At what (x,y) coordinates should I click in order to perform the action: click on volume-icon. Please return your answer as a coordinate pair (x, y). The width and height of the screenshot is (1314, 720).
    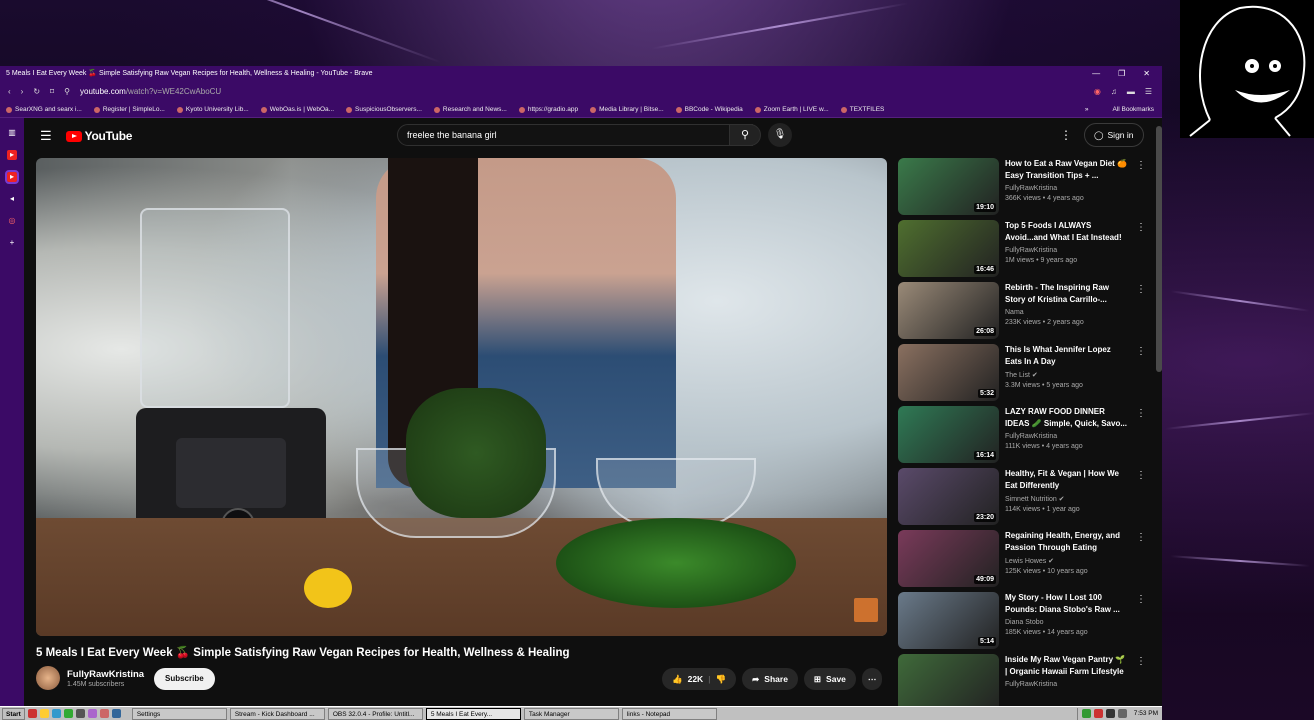
    Looking at the image, I should click on (1122, 713).